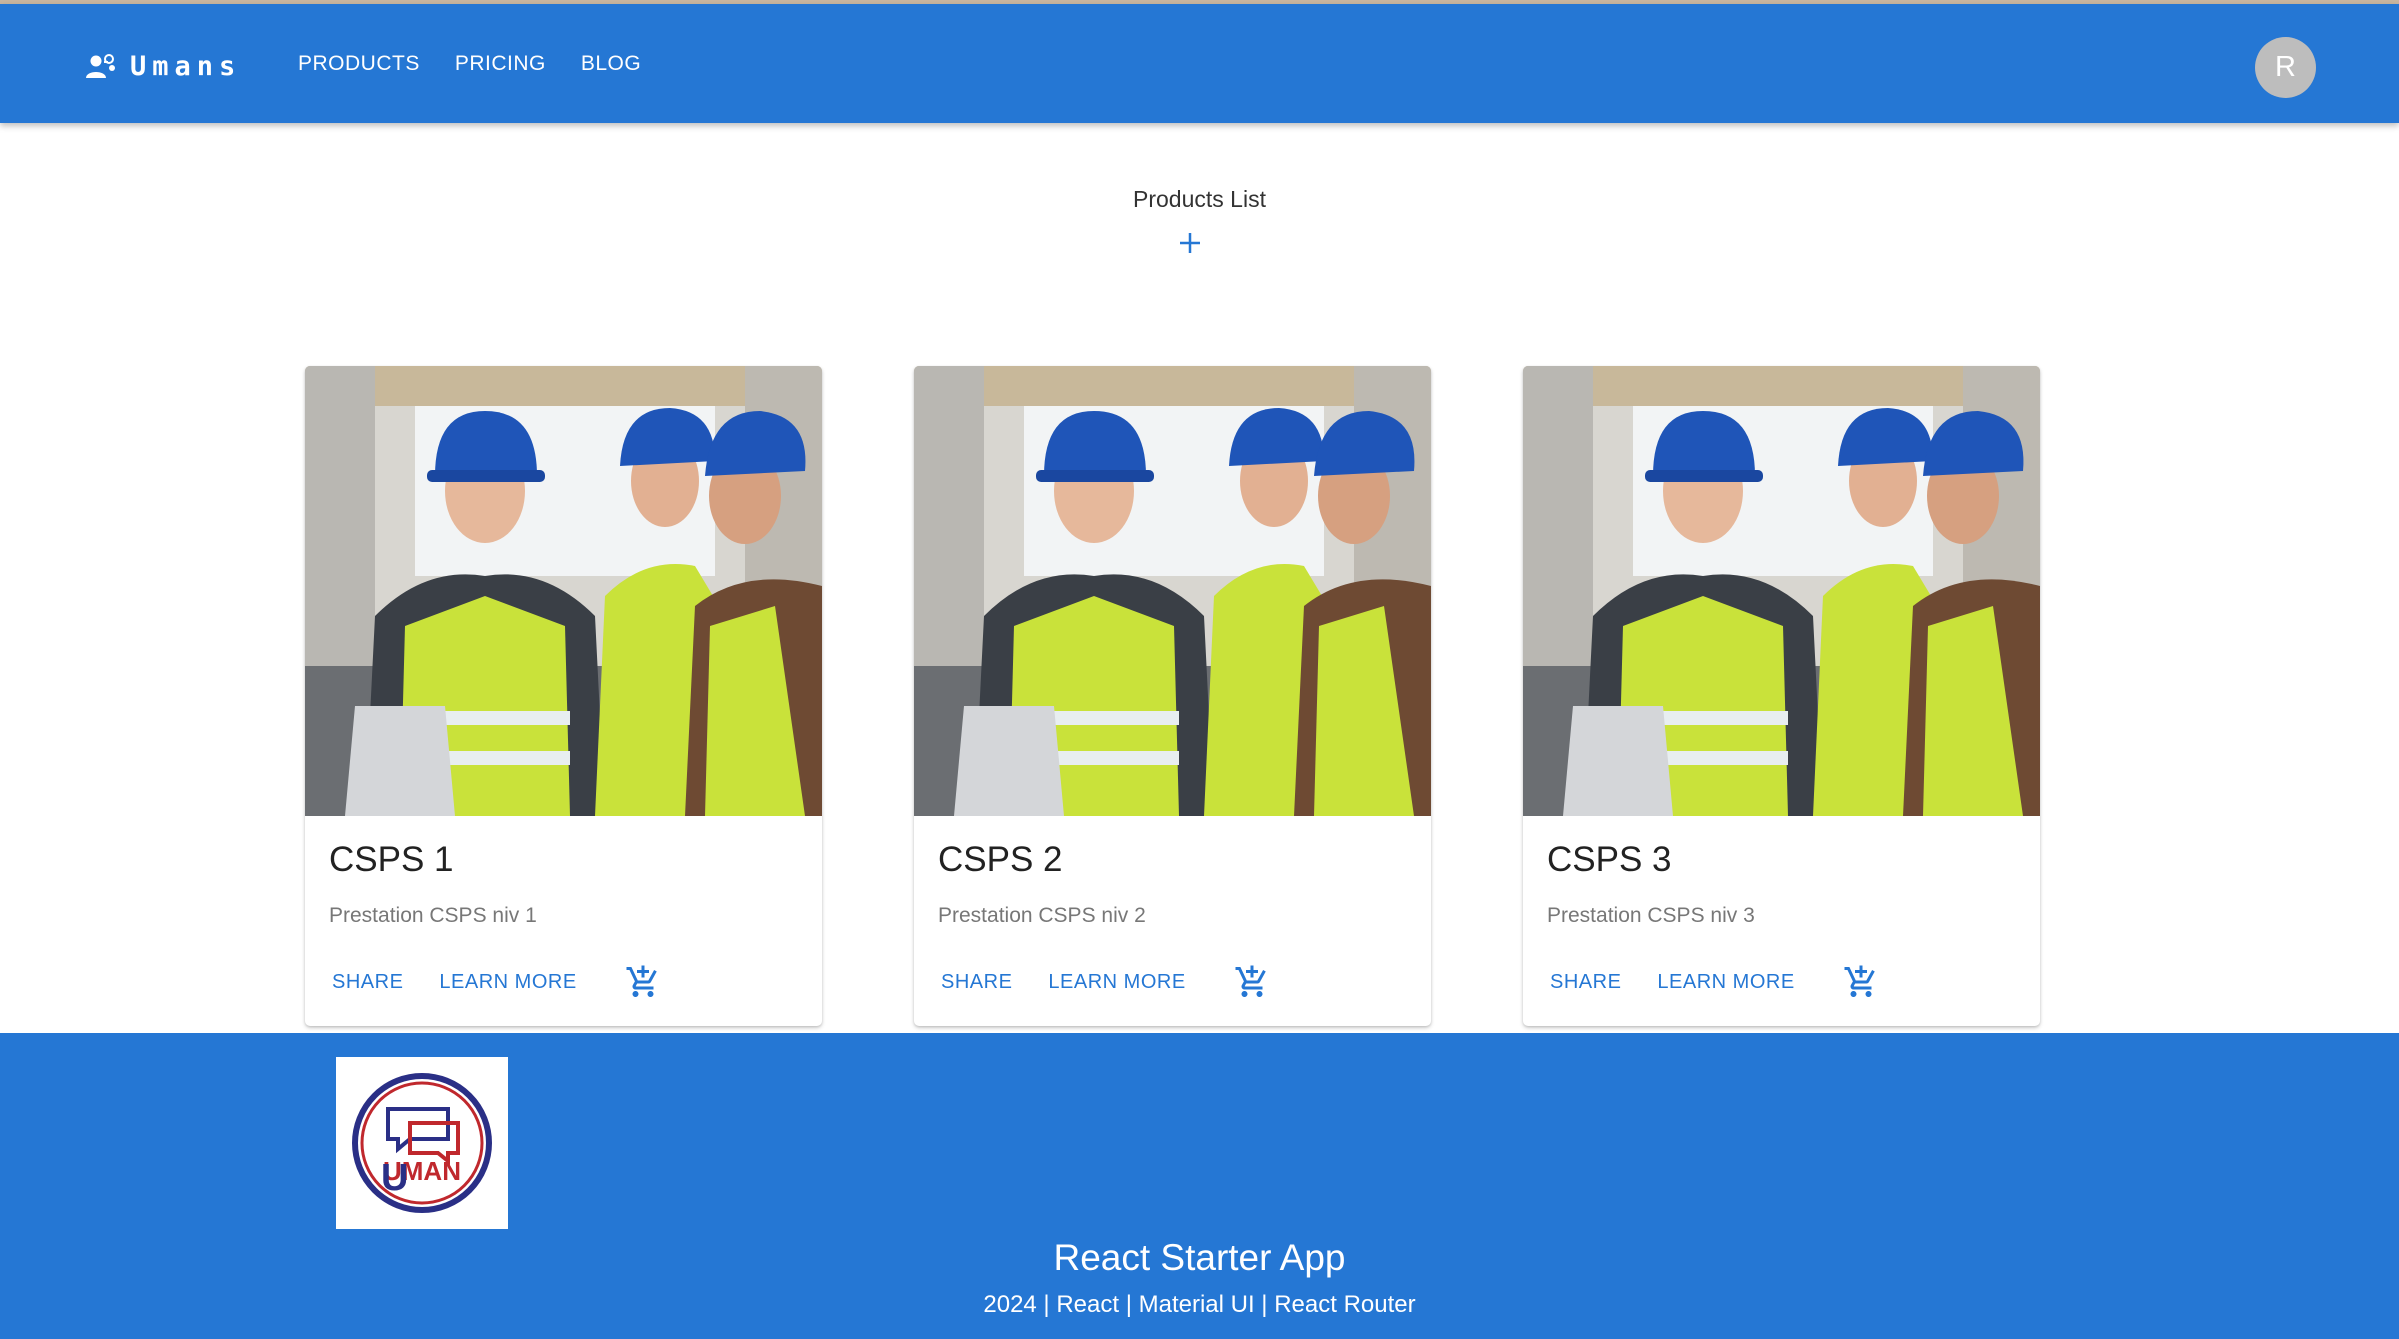  What do you see at coordinates (186, 66) in the screenshot?
I see `brand-name: Umans` at bounding box center [186, 66].